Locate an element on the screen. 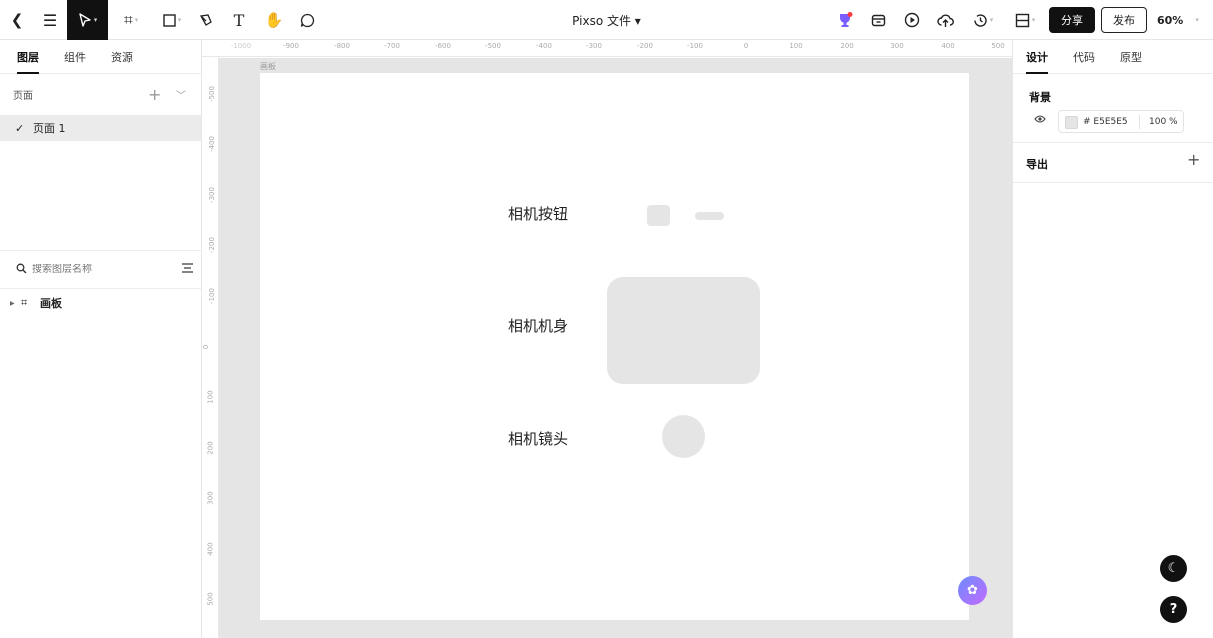  tab-components: 组件 is located at coordinates (75, 57).